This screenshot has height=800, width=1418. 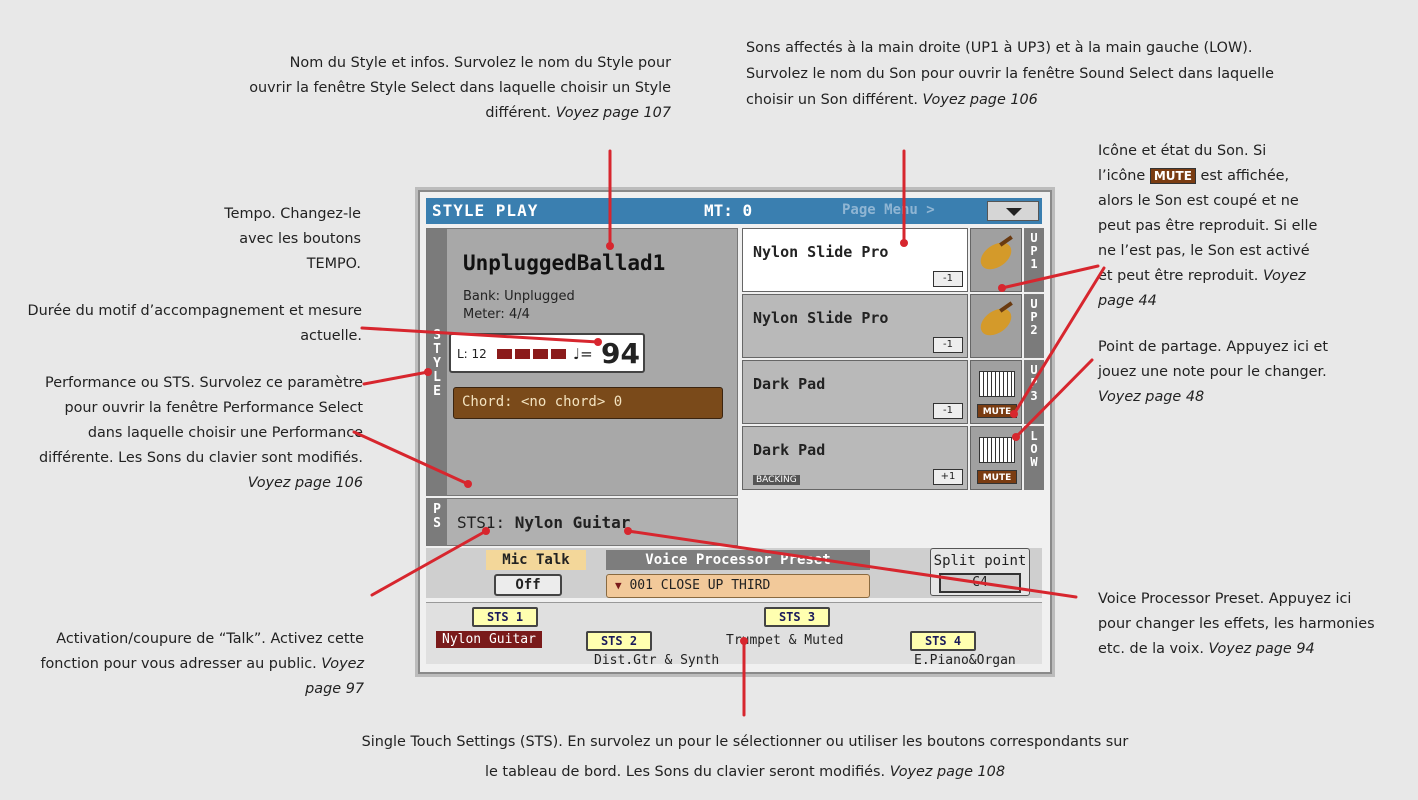 What do you see at coordinates (1054, 398) in the screenshot?
I see `callout-split` at bounding box center [1054, 398].